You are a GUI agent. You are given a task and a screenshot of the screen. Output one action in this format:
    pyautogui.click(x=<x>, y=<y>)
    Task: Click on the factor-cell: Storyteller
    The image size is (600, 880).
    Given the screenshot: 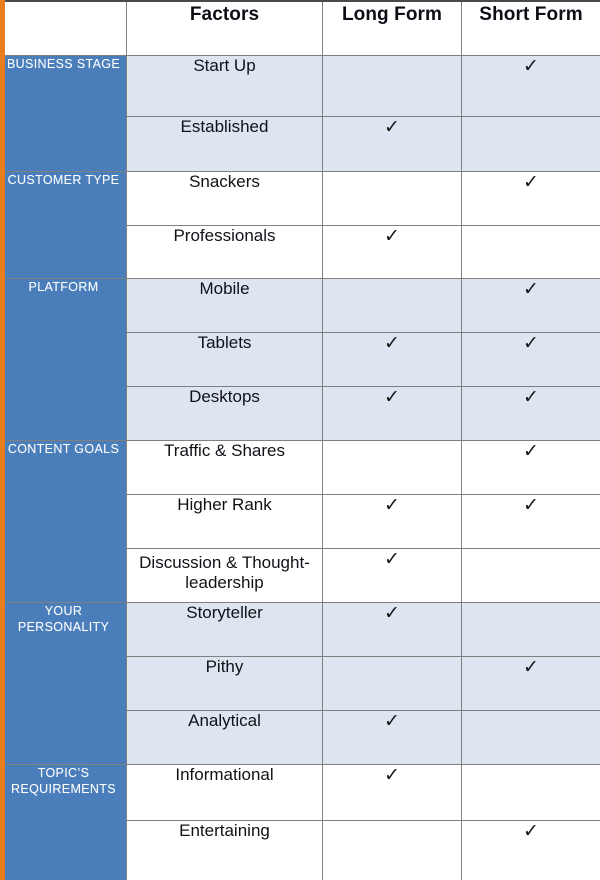 What is the action you would take?
    pyautogui.click(x=224, y=629)
    